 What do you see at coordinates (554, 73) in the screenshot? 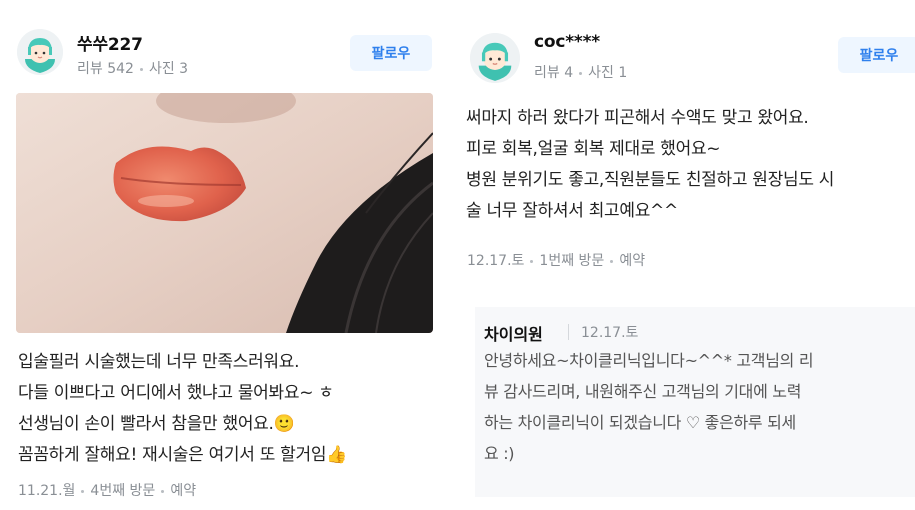
I see `review-count: 리뷰 4` at bounding box center [554, 73].